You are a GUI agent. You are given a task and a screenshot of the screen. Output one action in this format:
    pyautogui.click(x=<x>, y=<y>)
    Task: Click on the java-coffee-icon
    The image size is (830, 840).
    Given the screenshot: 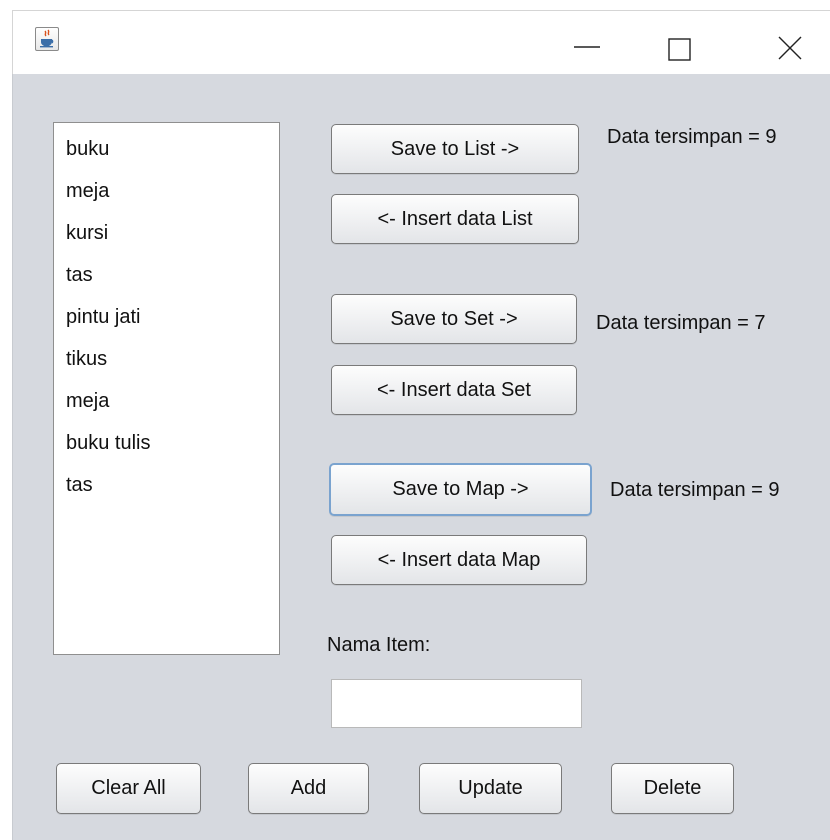 What is the action you would take?
    pyautogui.click(x=47, y=39)
    